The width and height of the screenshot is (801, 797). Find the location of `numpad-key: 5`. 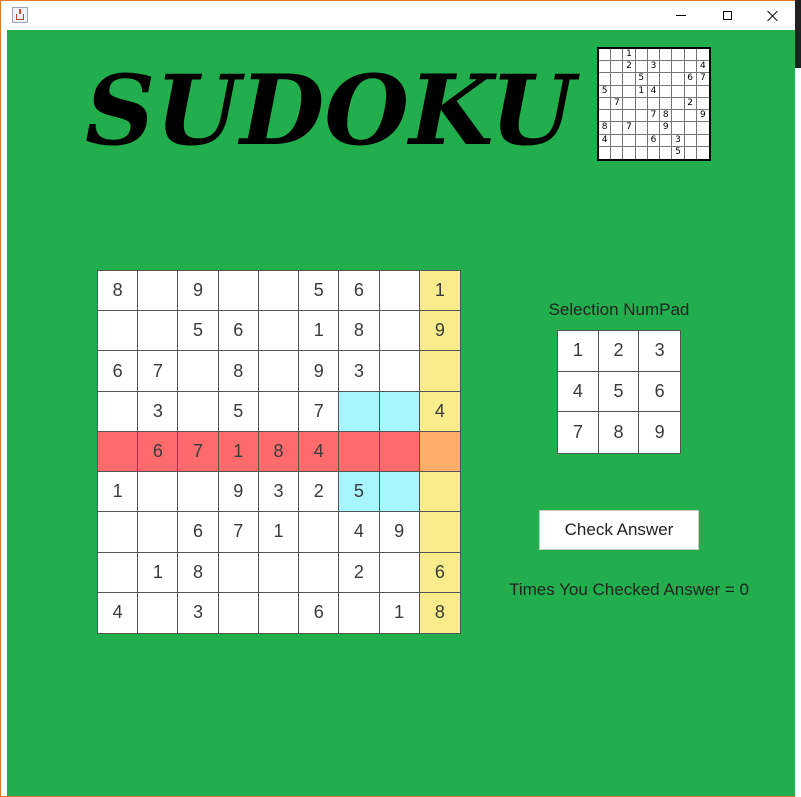

numpad-key: 5 is located at coordinates (619, 392).